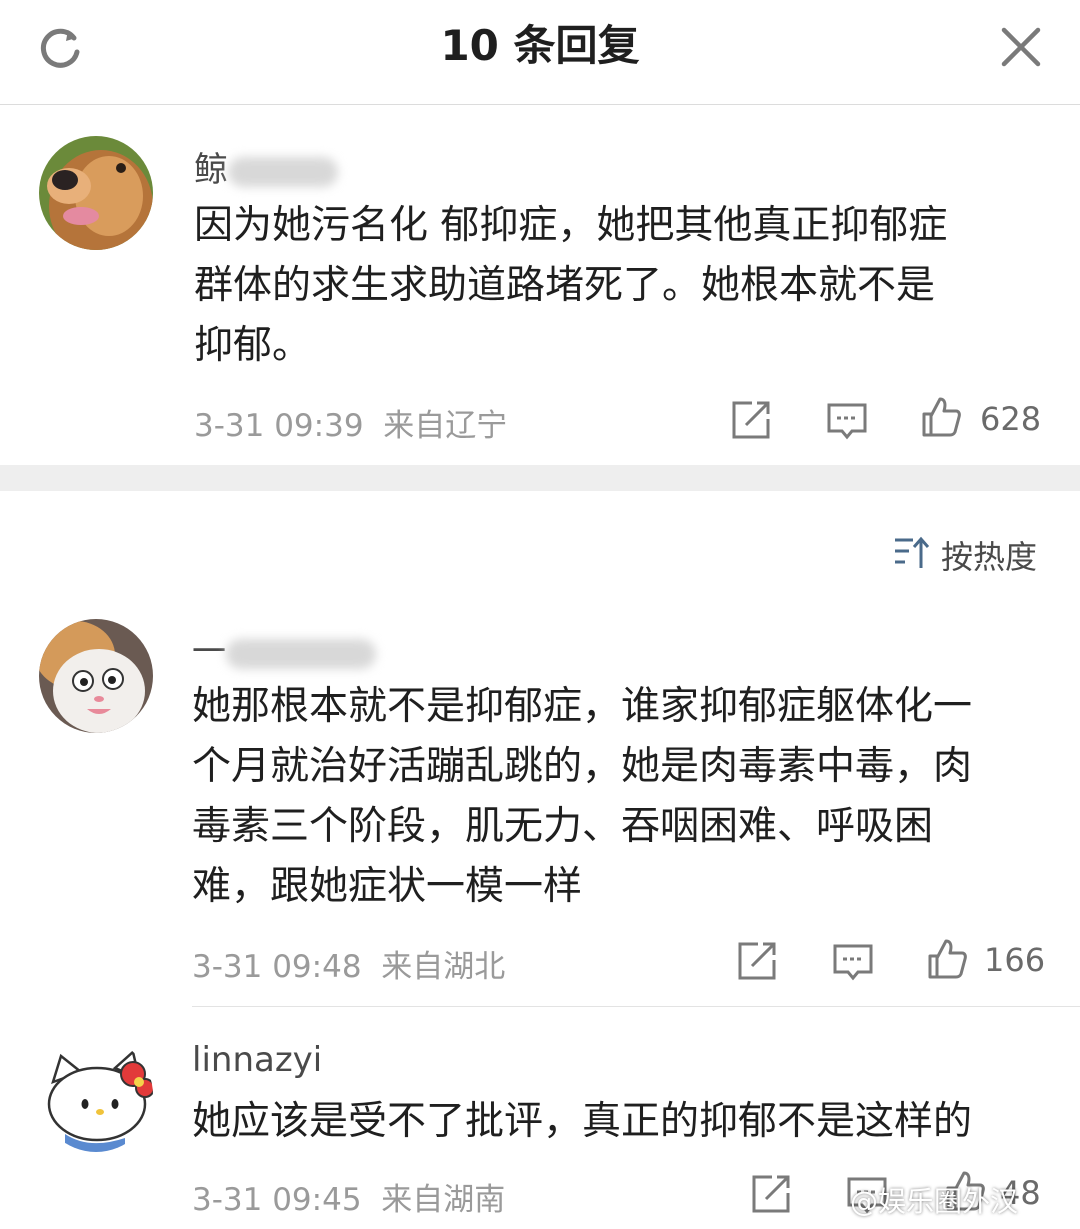 This screenshot has width=1080, height=1229. I want to click on comment-username: linnazyi, so click(257, 1060).